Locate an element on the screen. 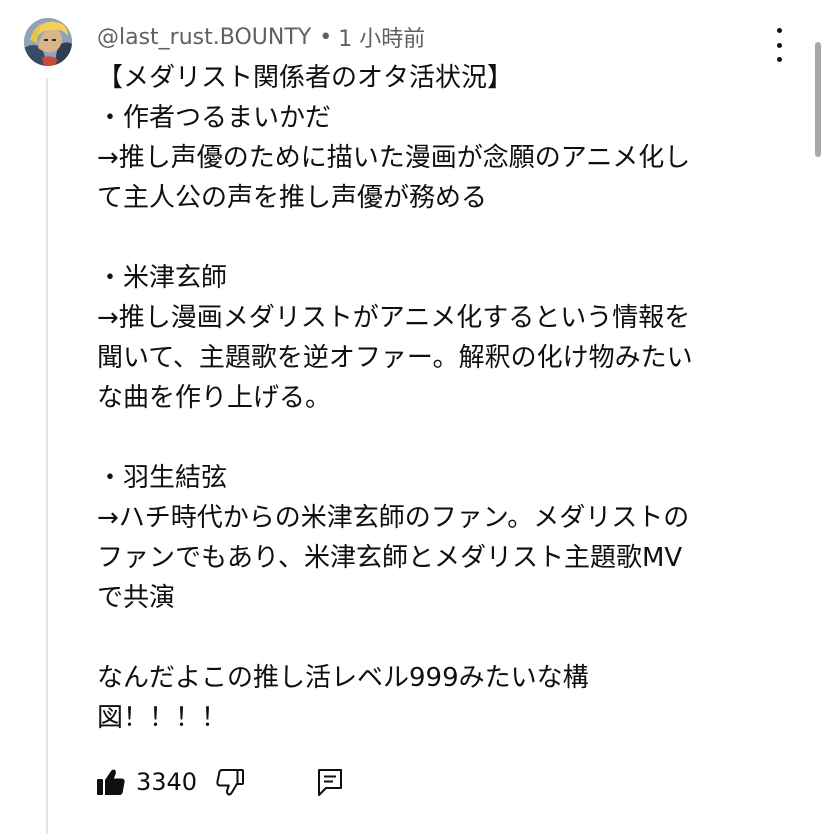  more-vertical-icon is located at coordinates (779, 30).